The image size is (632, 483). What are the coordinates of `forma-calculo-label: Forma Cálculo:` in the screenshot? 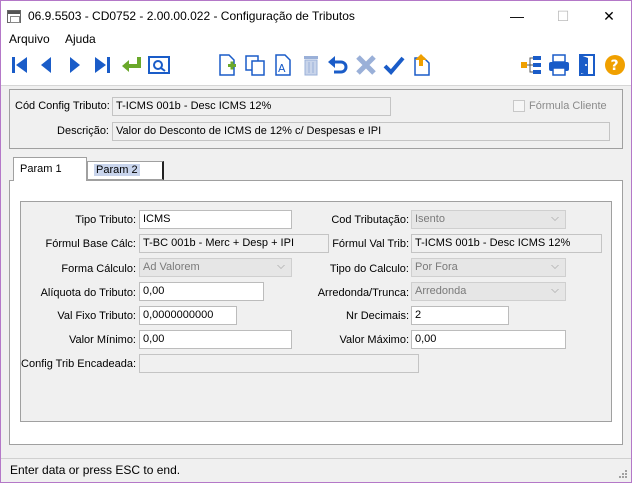 It's located at (98, 269).